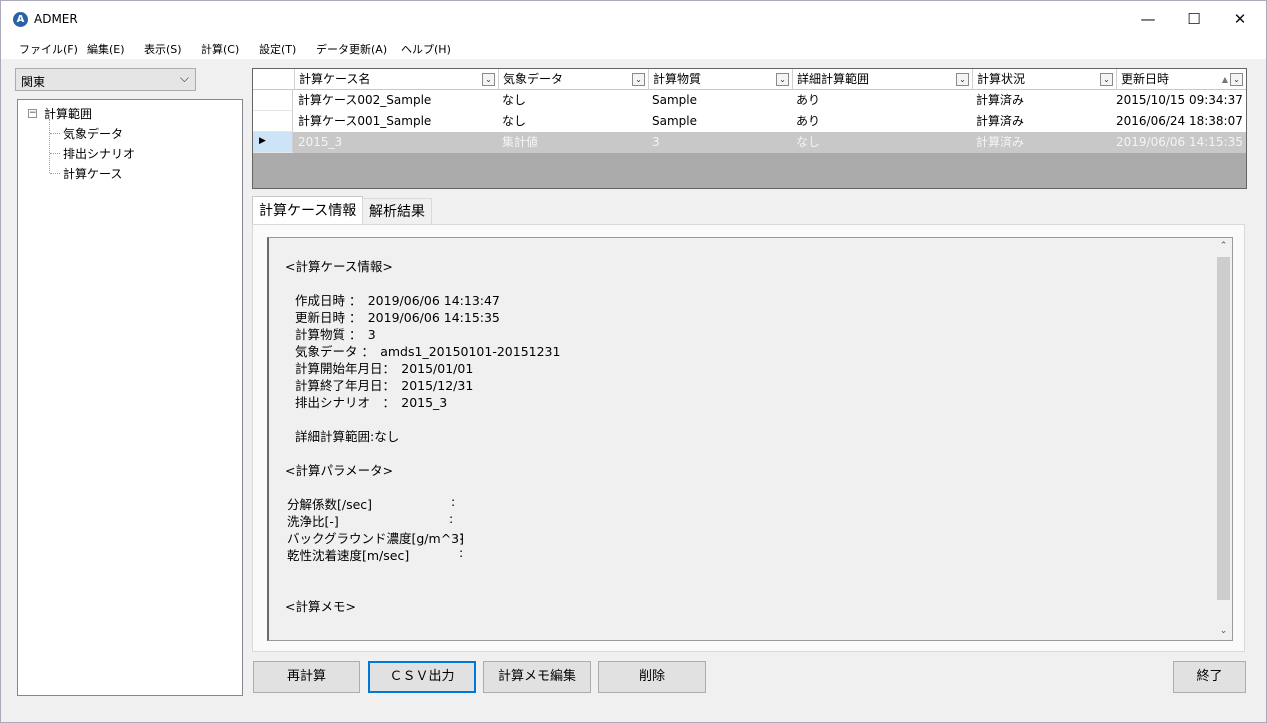 This screenshot has height=723, width=1267. What do you see at coordinates (720, 79) in the screenshot?
I see `column-header-substance: 計算物質 ⌄` at bounding box center [720, 79].